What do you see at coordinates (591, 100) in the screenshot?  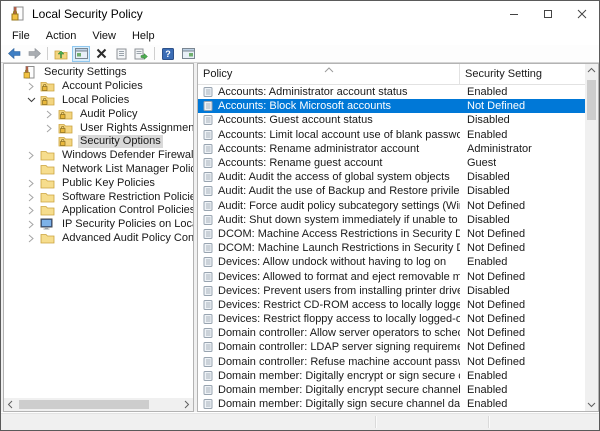 I see `list-scrollbar-thumb` at bounding box center [591, 100].